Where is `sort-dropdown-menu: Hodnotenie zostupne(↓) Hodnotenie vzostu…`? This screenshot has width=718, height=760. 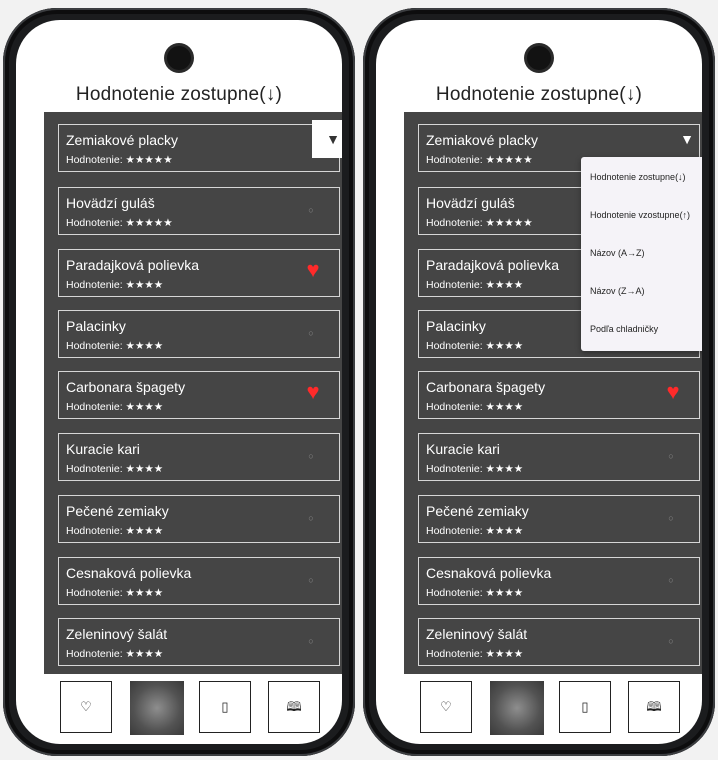
sort-dropdown-menu: Hodnotenie zostupne(↓) Hodnotenie vzostu… is located at coordinates (641, 254).